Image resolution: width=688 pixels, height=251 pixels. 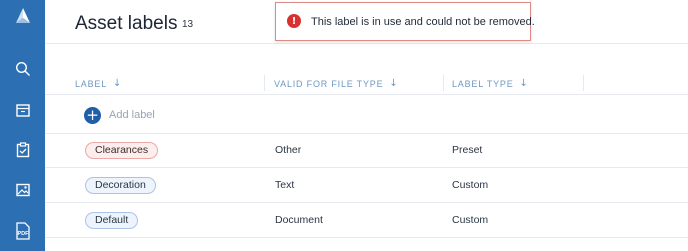 I want to click on page-title: Asset labels, so click(x=126, y=23).